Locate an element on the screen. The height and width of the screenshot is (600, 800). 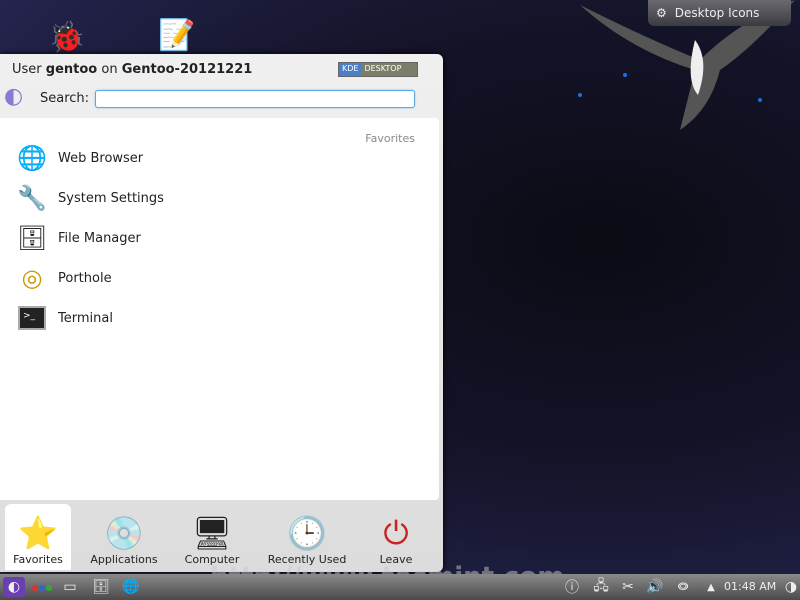
cashew-icon: ◑ is located at coordinates (791, 587).